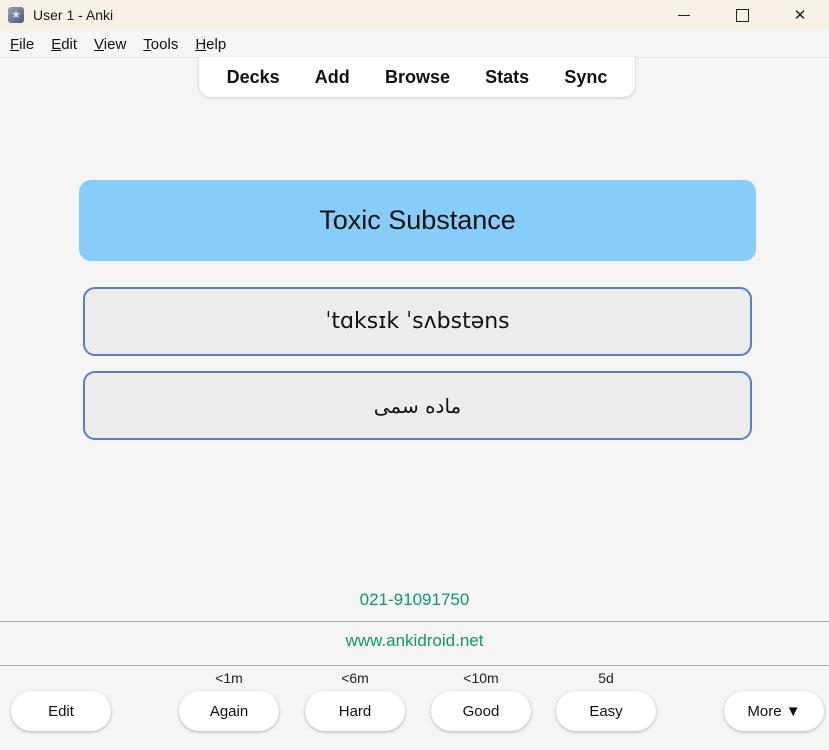  I want to click on stats-button: Stats, so click(507, 77).